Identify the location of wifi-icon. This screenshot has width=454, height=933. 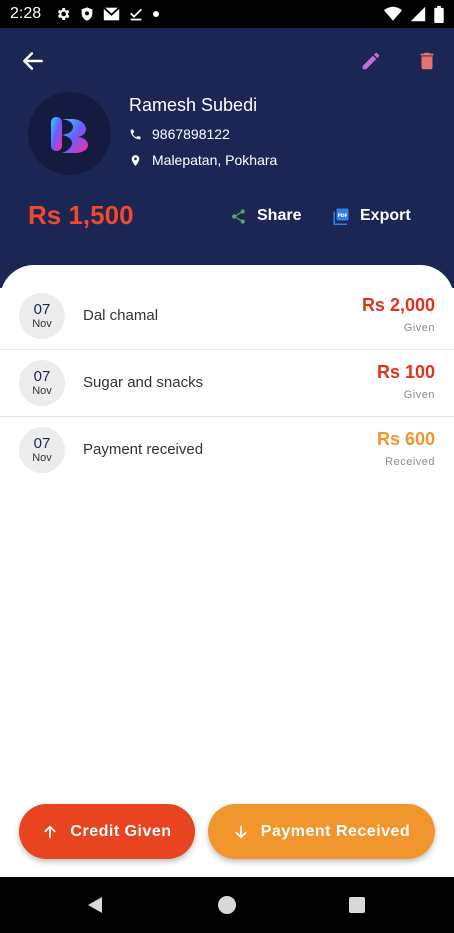
(393, 13).